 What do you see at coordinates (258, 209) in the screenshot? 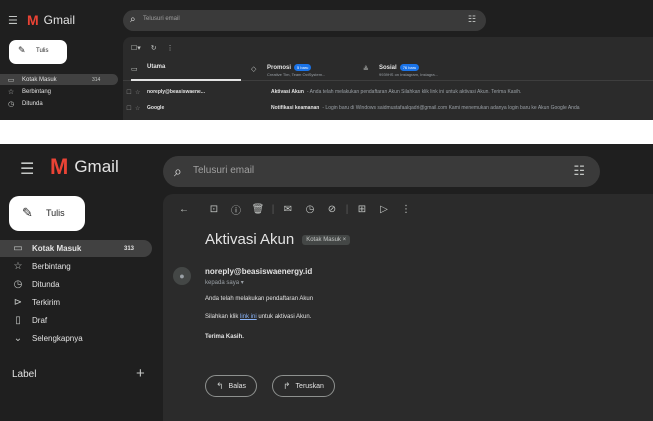
I see `delete-icon: 🗑` at bounding box center [258, 209].